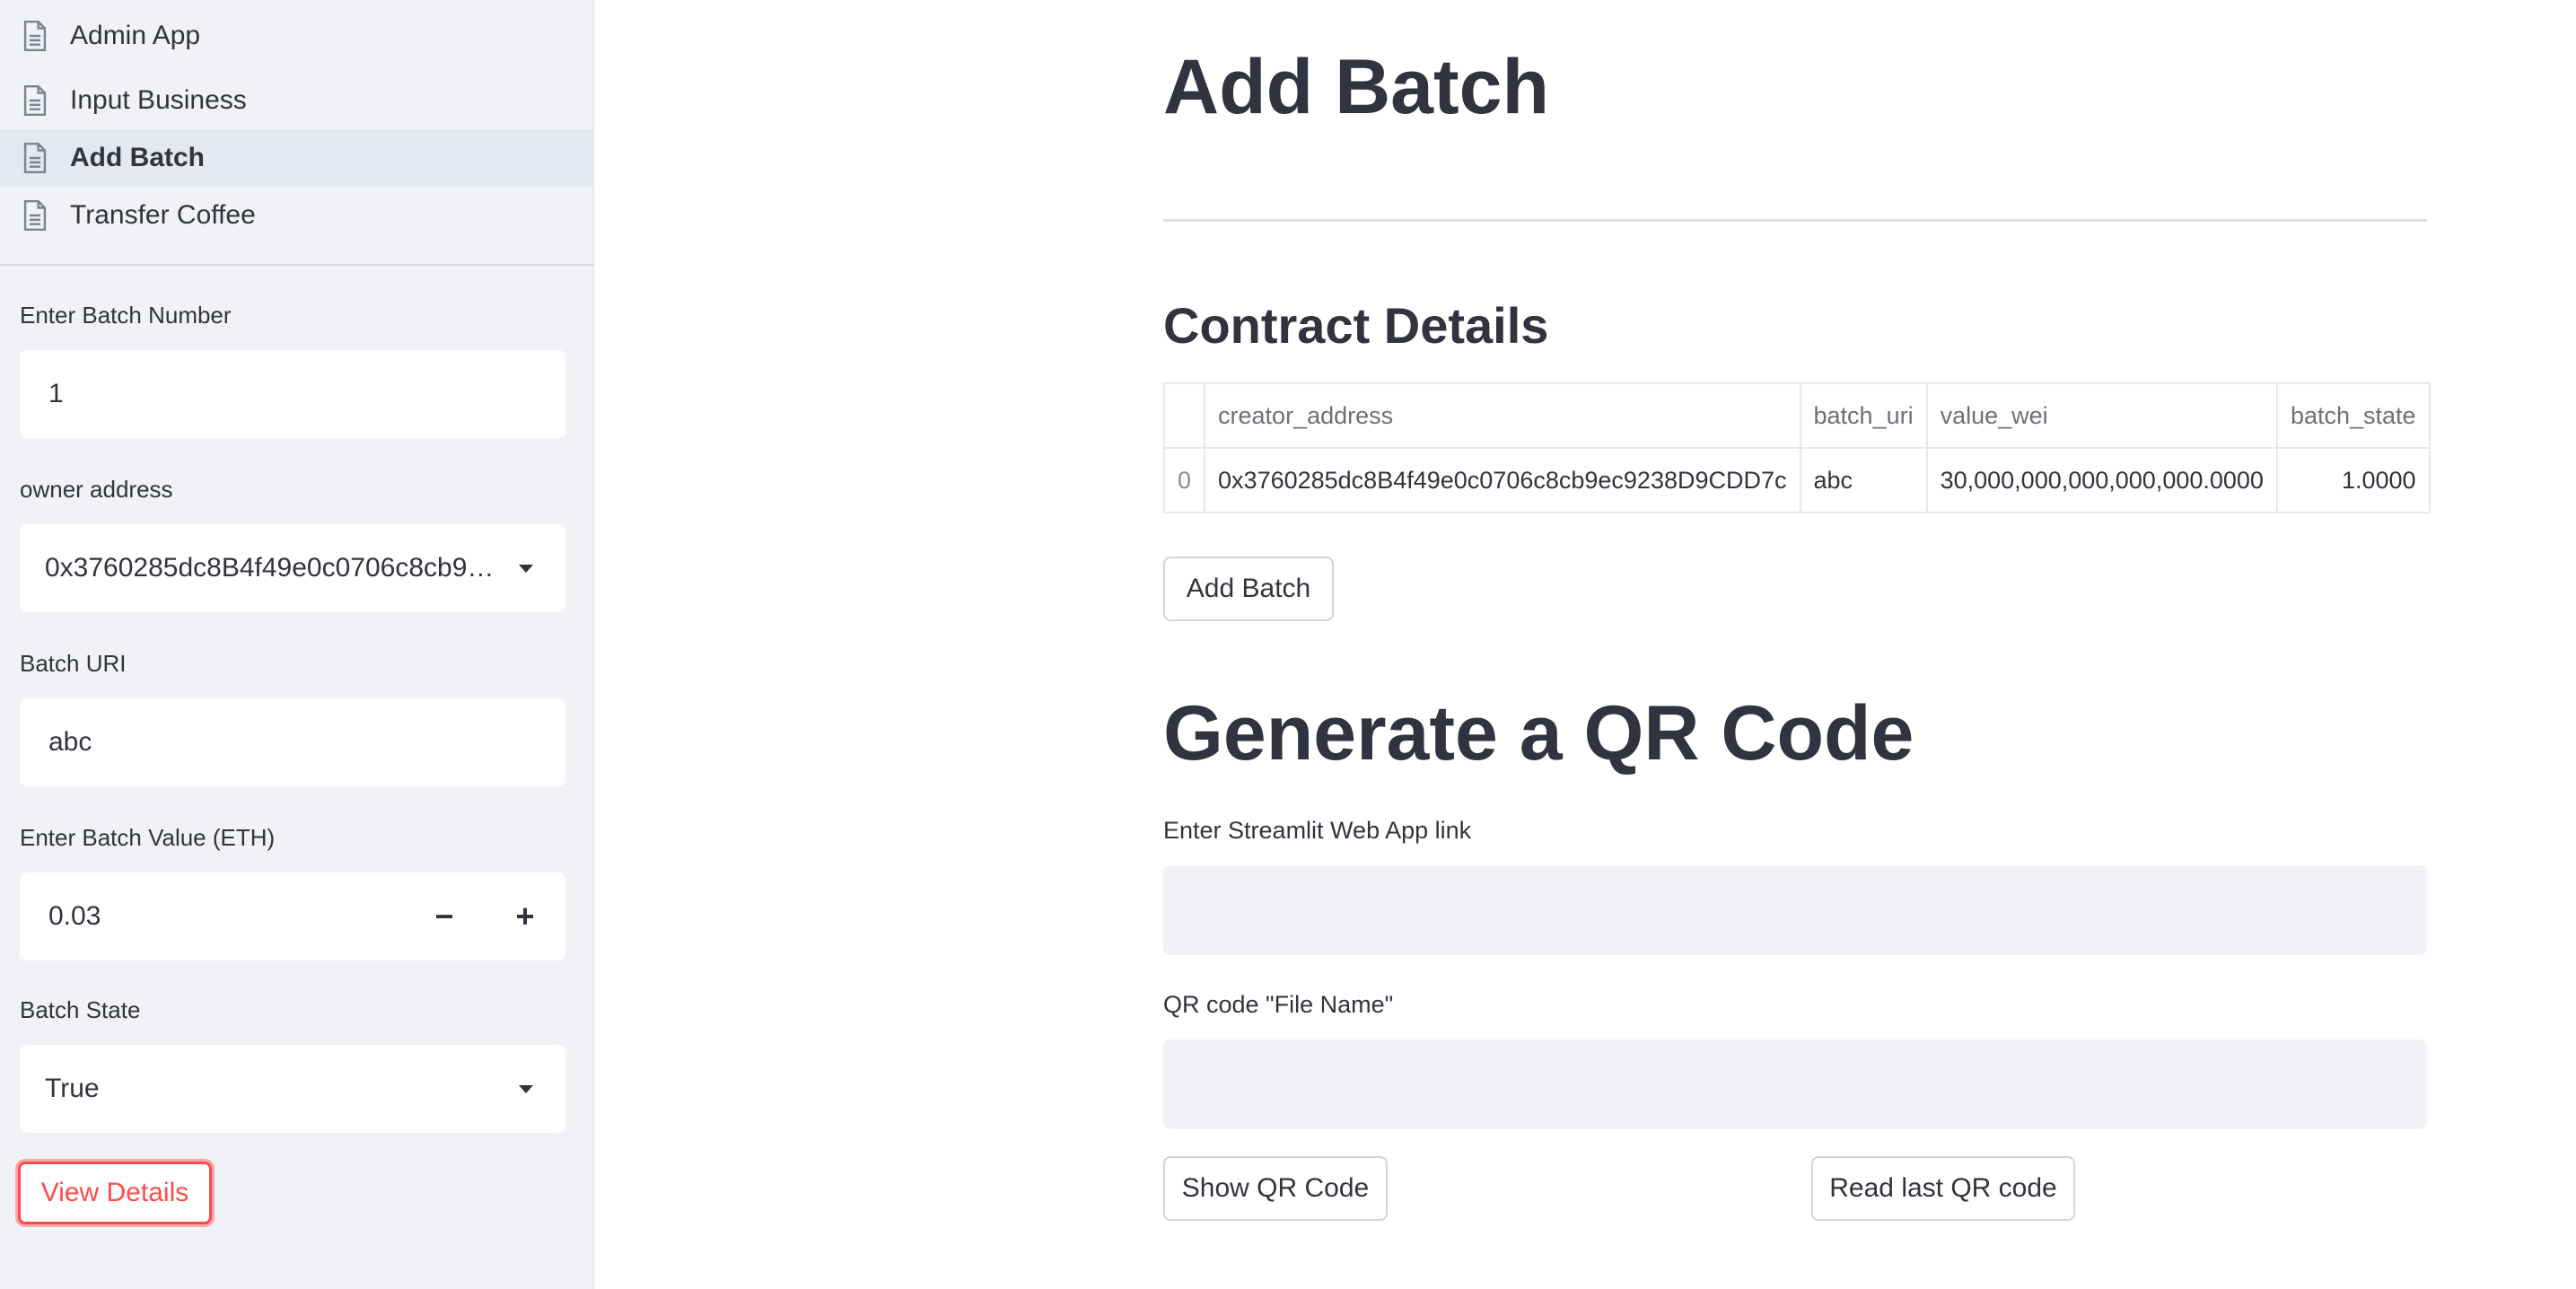 The height and width of the screenshot is (1289, 2576). Describe the element at coordinates (292, 1089) in the screenshot. I see `batch-state-select: True` at that location.